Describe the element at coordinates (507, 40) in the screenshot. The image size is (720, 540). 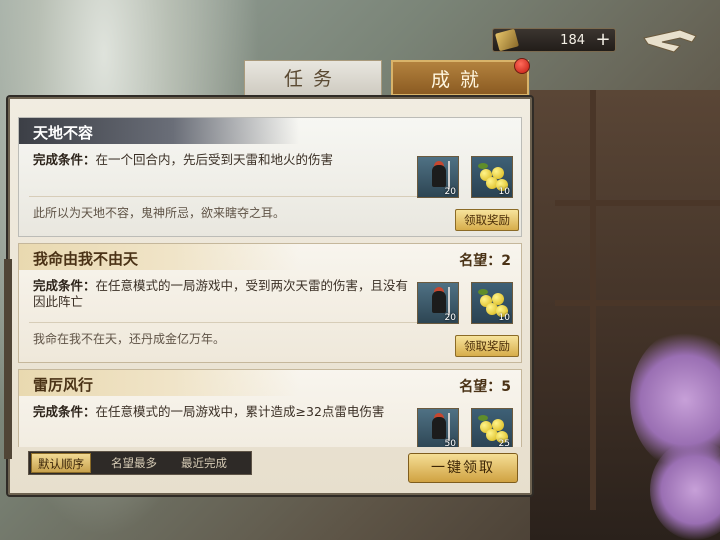
I see `scroll-token-icon` at that location.